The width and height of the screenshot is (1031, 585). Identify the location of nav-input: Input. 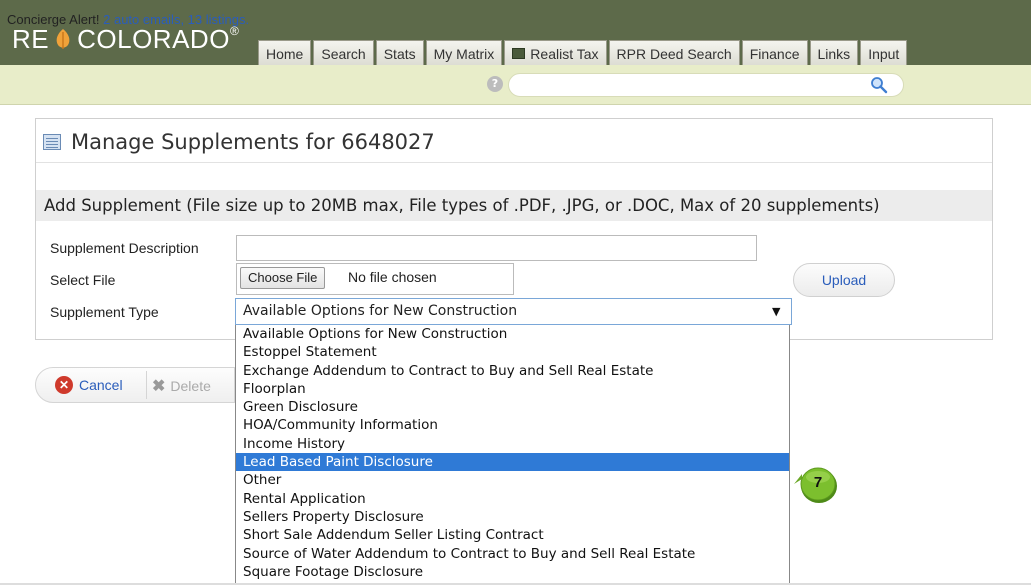
(884, 53).